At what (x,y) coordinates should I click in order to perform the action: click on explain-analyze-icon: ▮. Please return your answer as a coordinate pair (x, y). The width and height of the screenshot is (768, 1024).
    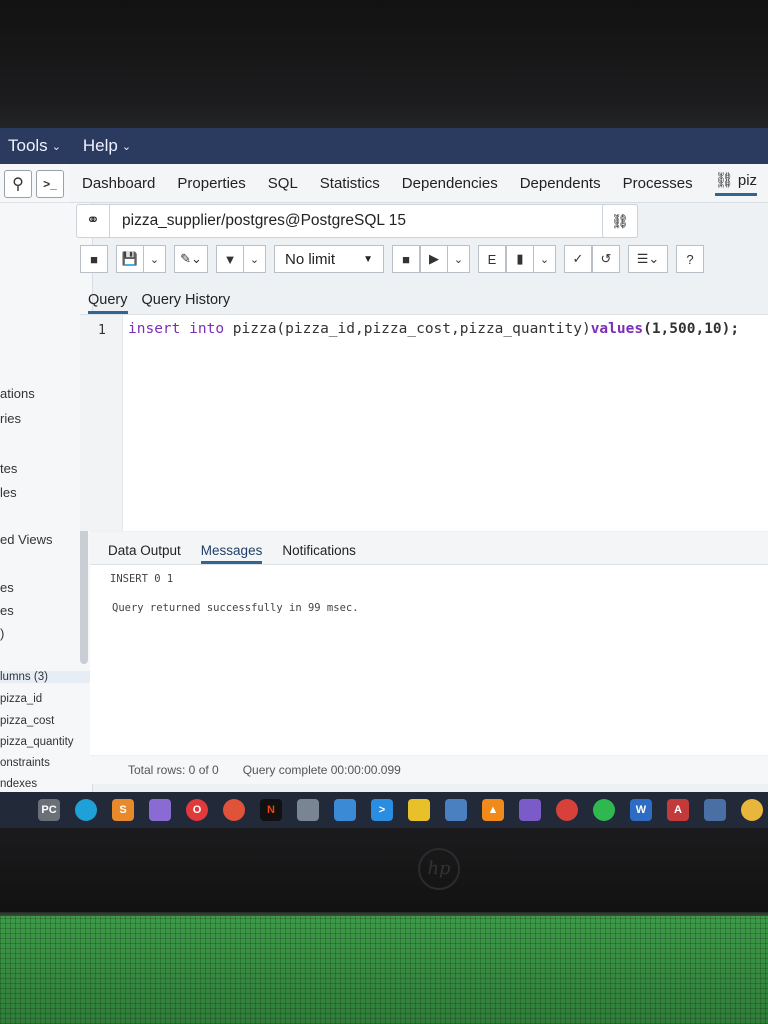
    Looking at the image, I should click on (520, 259).